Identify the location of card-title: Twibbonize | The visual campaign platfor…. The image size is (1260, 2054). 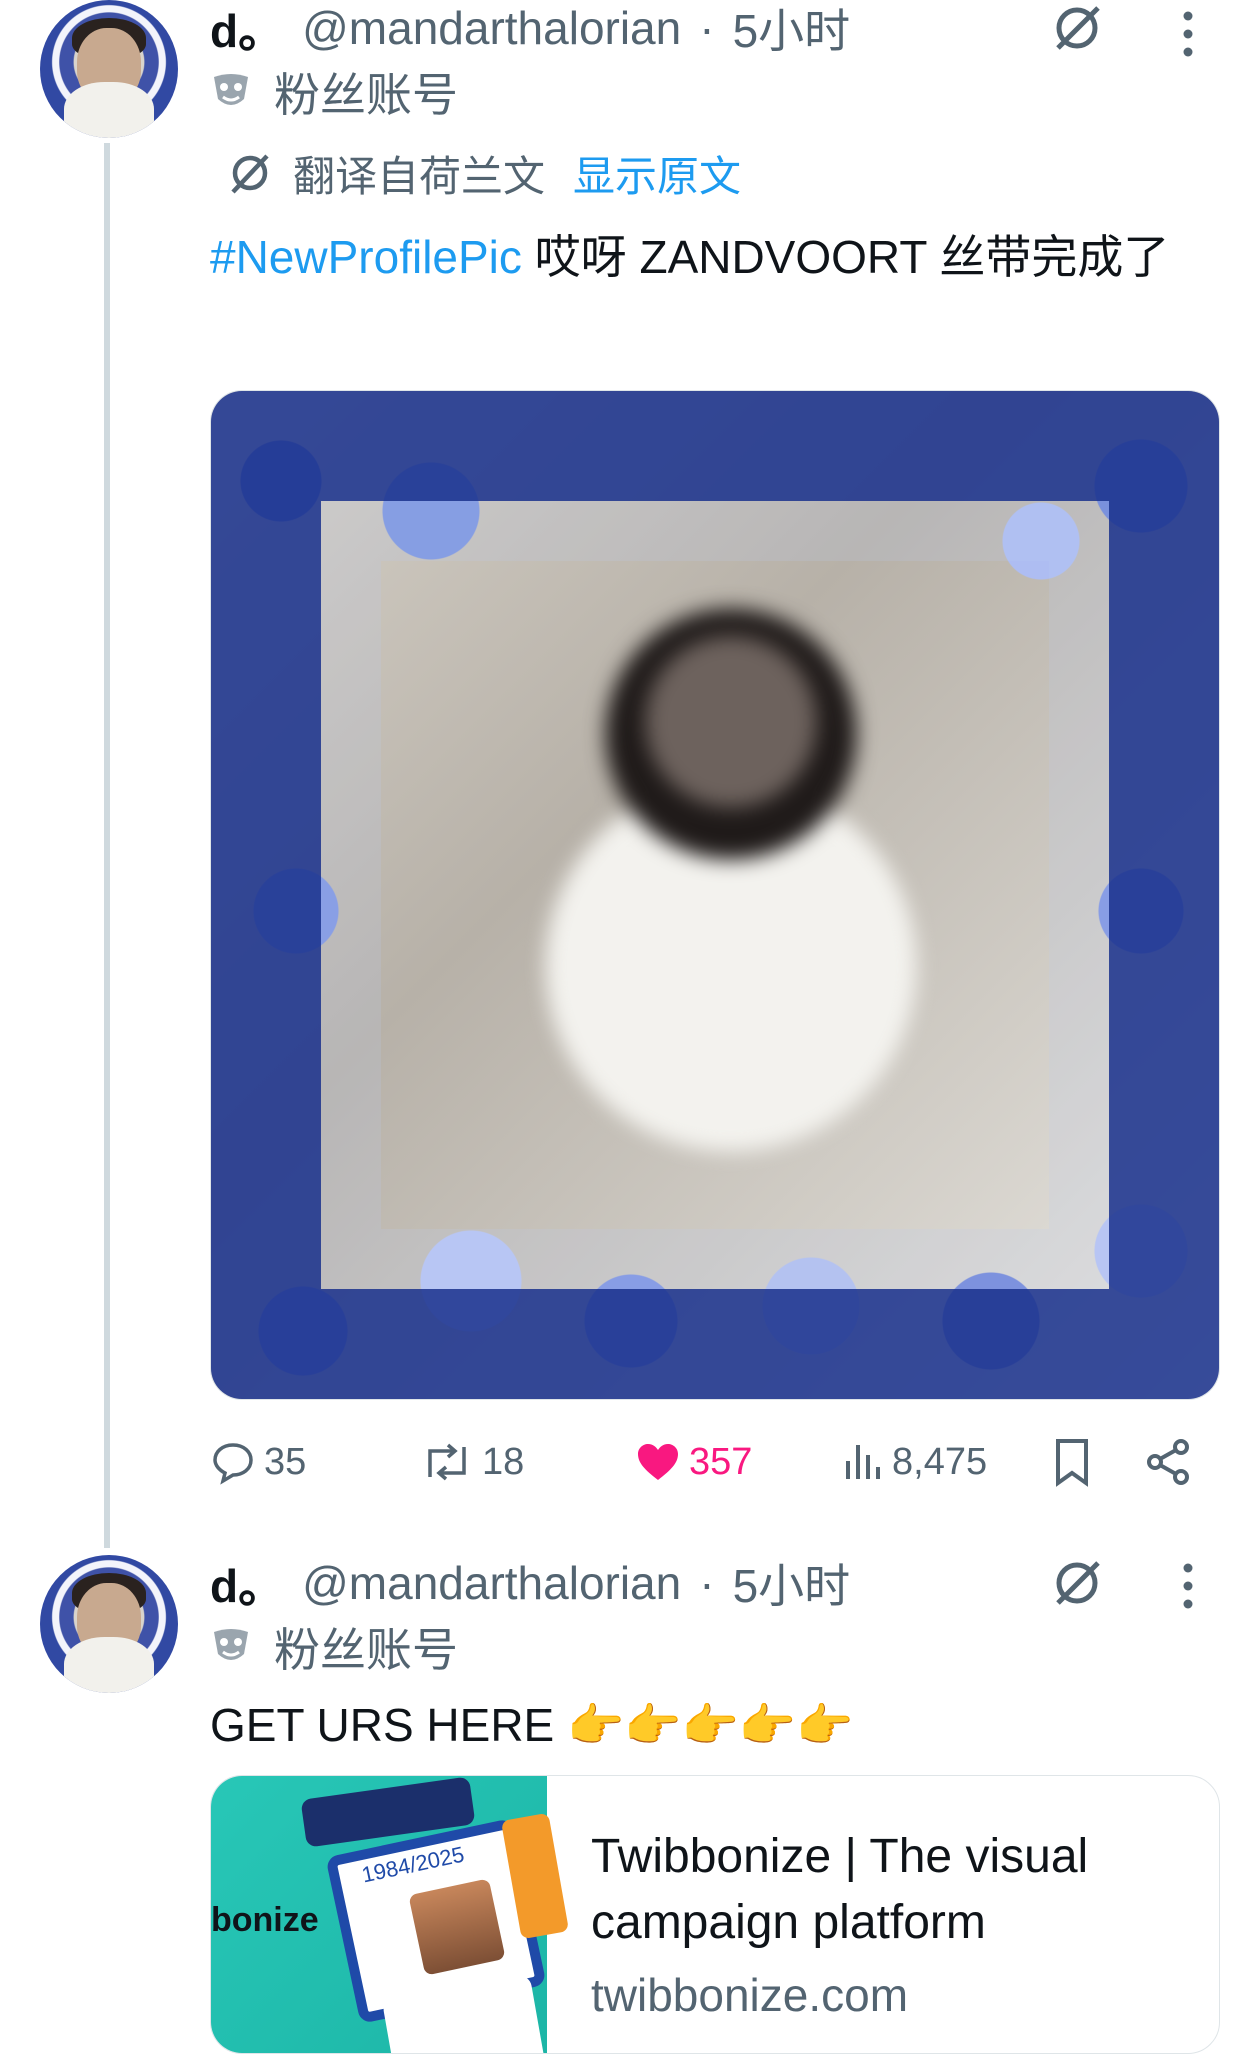
(840, 1889).